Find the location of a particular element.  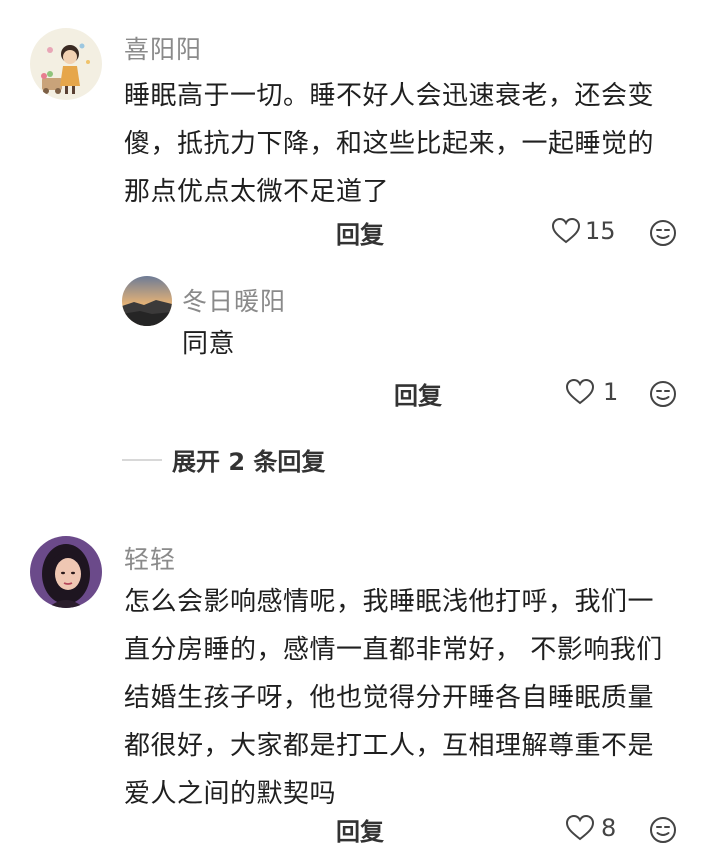

username: 喜阳阳 is located at coordinates (163, 48).